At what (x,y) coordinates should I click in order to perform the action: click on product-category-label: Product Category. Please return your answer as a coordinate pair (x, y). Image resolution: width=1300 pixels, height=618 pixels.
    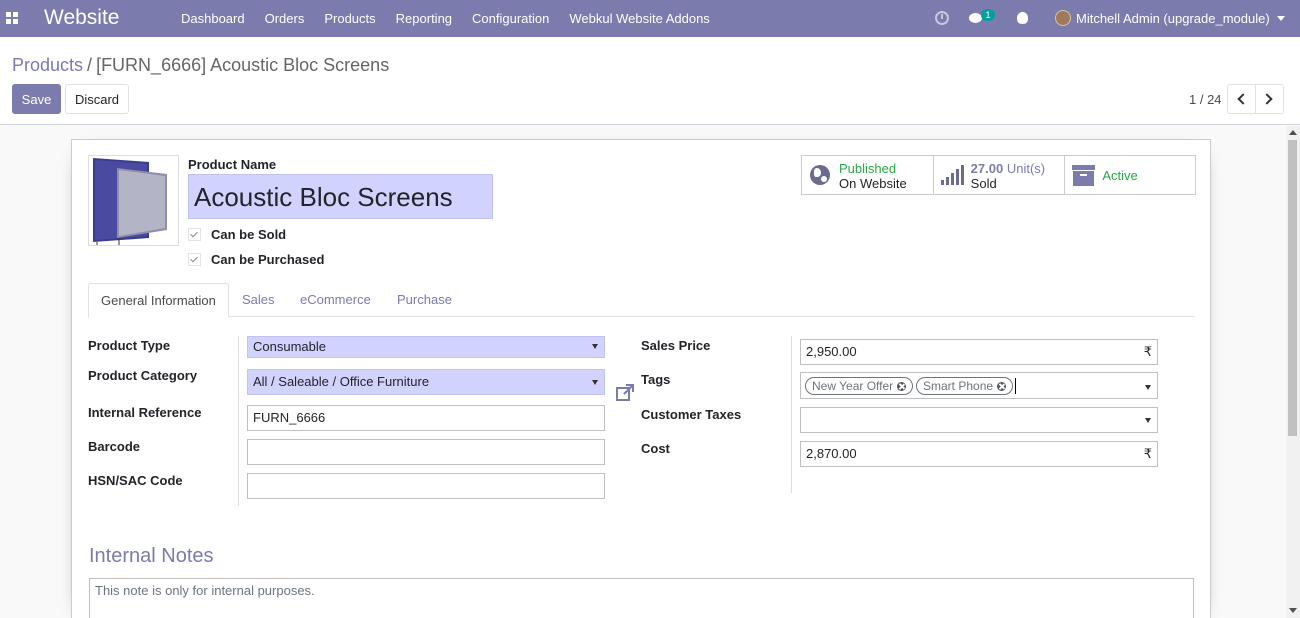
    Looking at the image, I should click on (143, 375).